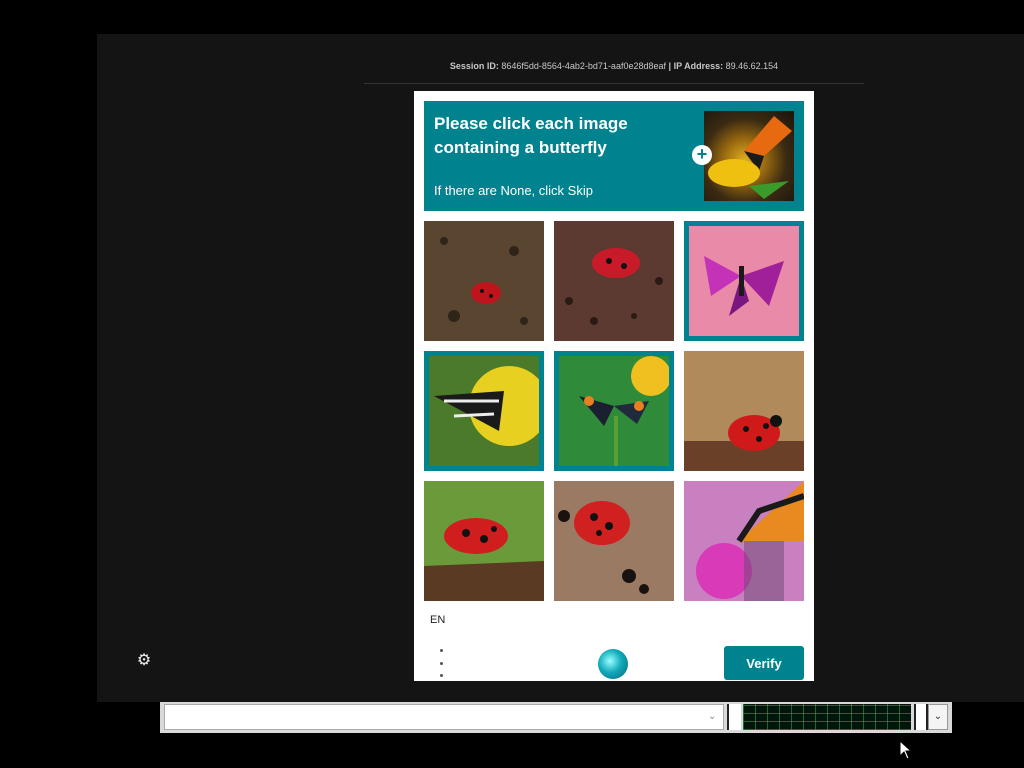 The height and width of the screenshot is (768, 1024). Describe the element at coordinates (614, 83) in the screenshot. I see `divider` at that location.